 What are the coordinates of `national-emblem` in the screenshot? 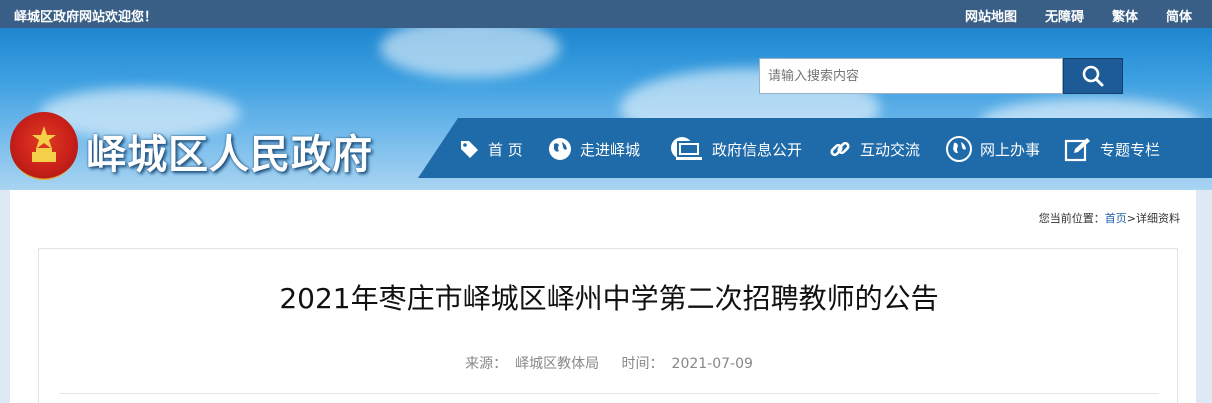 It's located at (44, 146).